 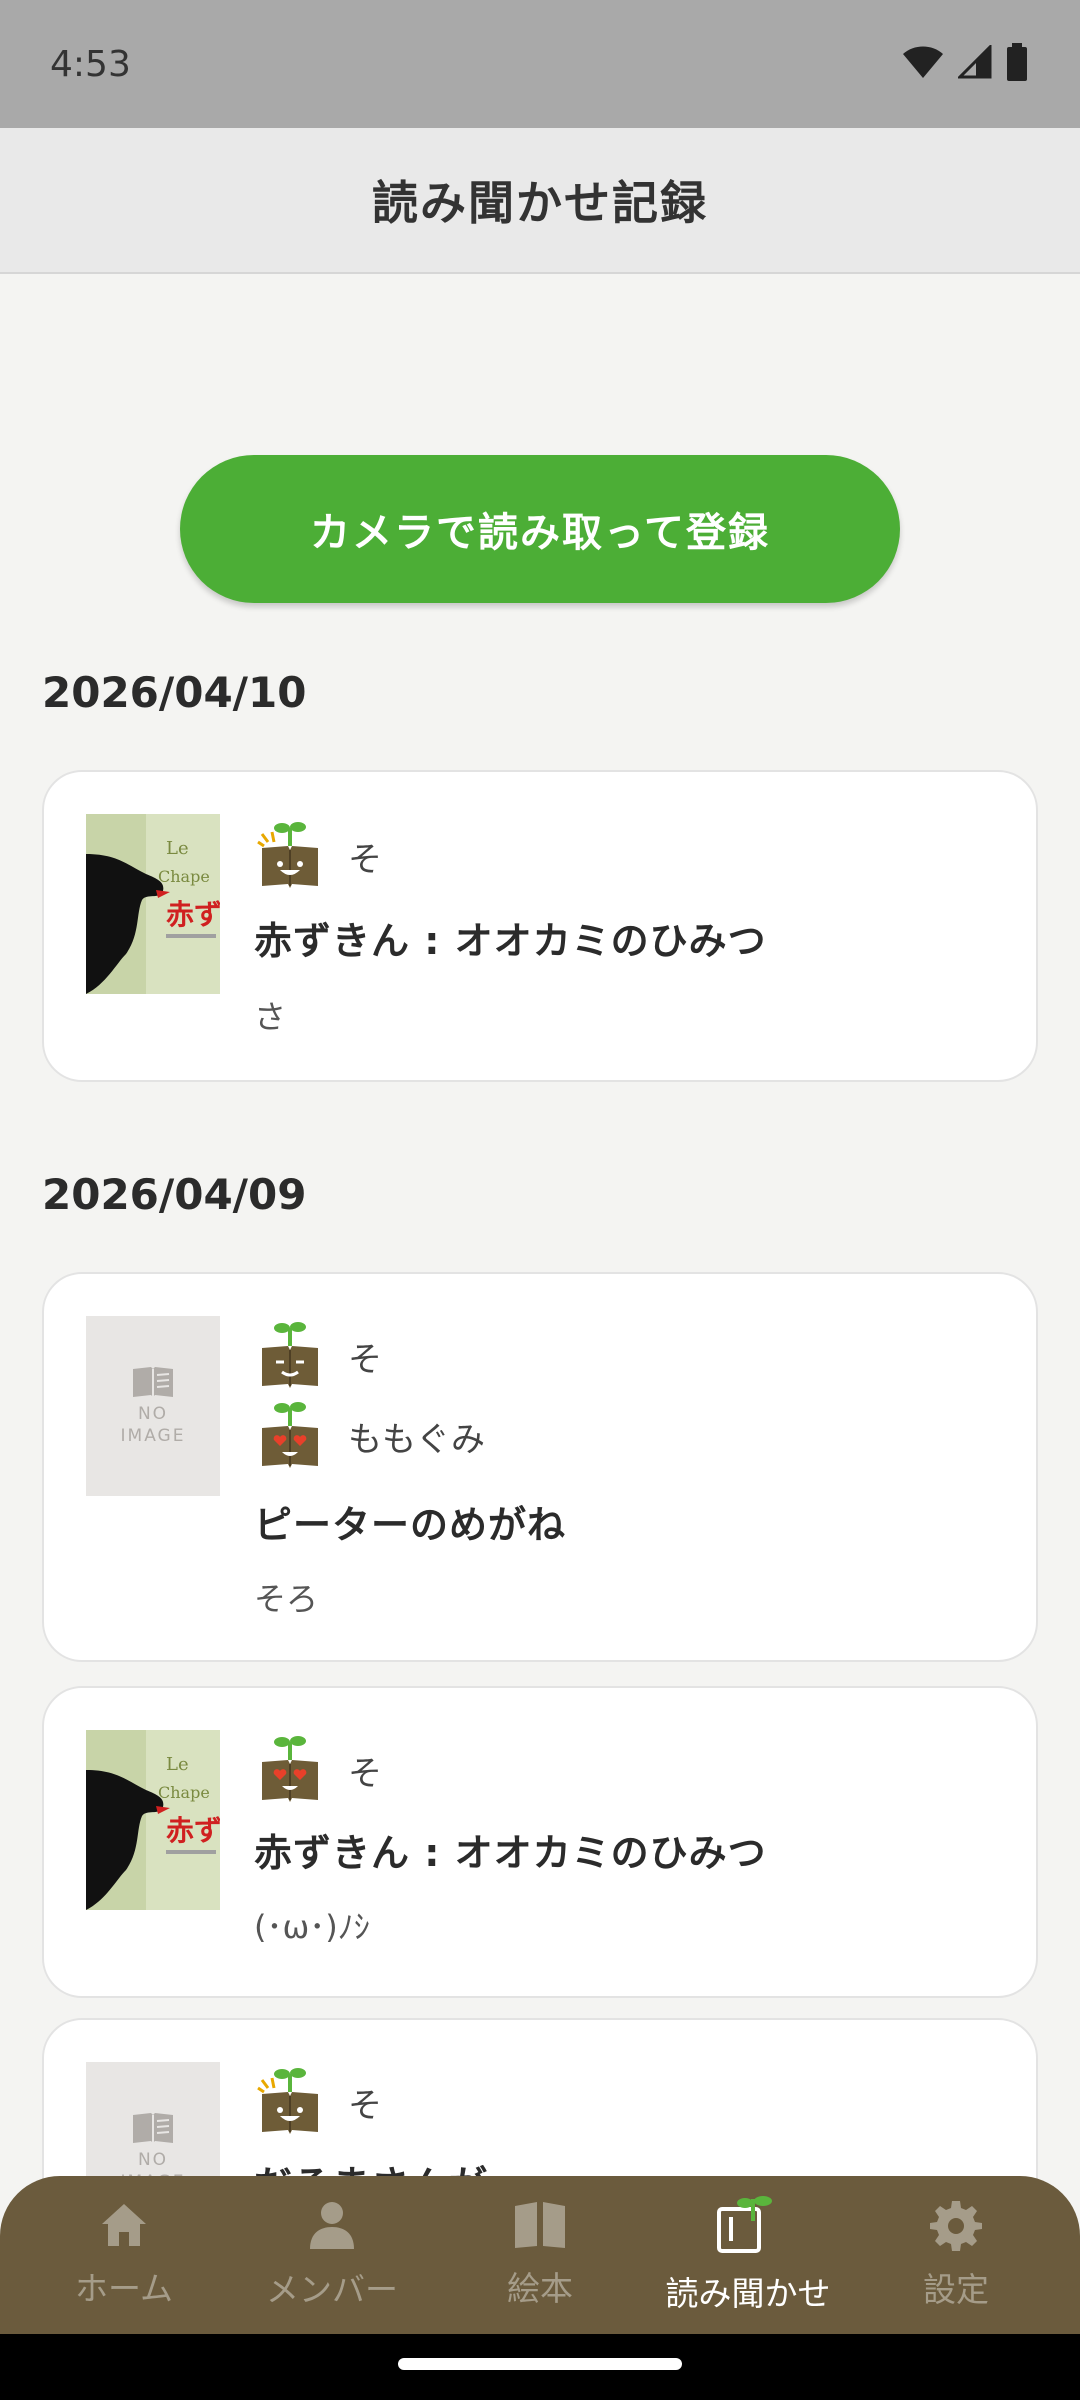 I want to click on signal-icon, so click(x=974, y=63).